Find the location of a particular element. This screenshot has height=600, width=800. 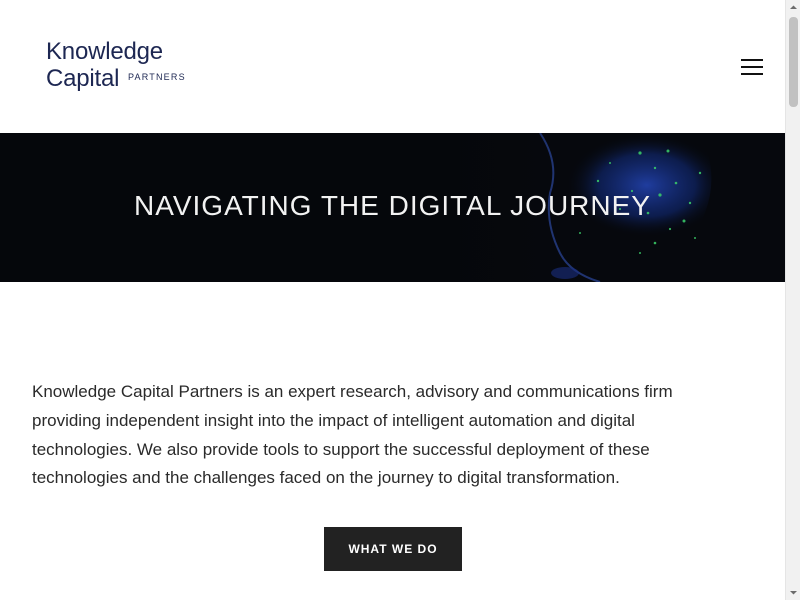

hero-title: NAVIGATING THE DIGITAL JOURNEY is located at coordinates (392, 205).